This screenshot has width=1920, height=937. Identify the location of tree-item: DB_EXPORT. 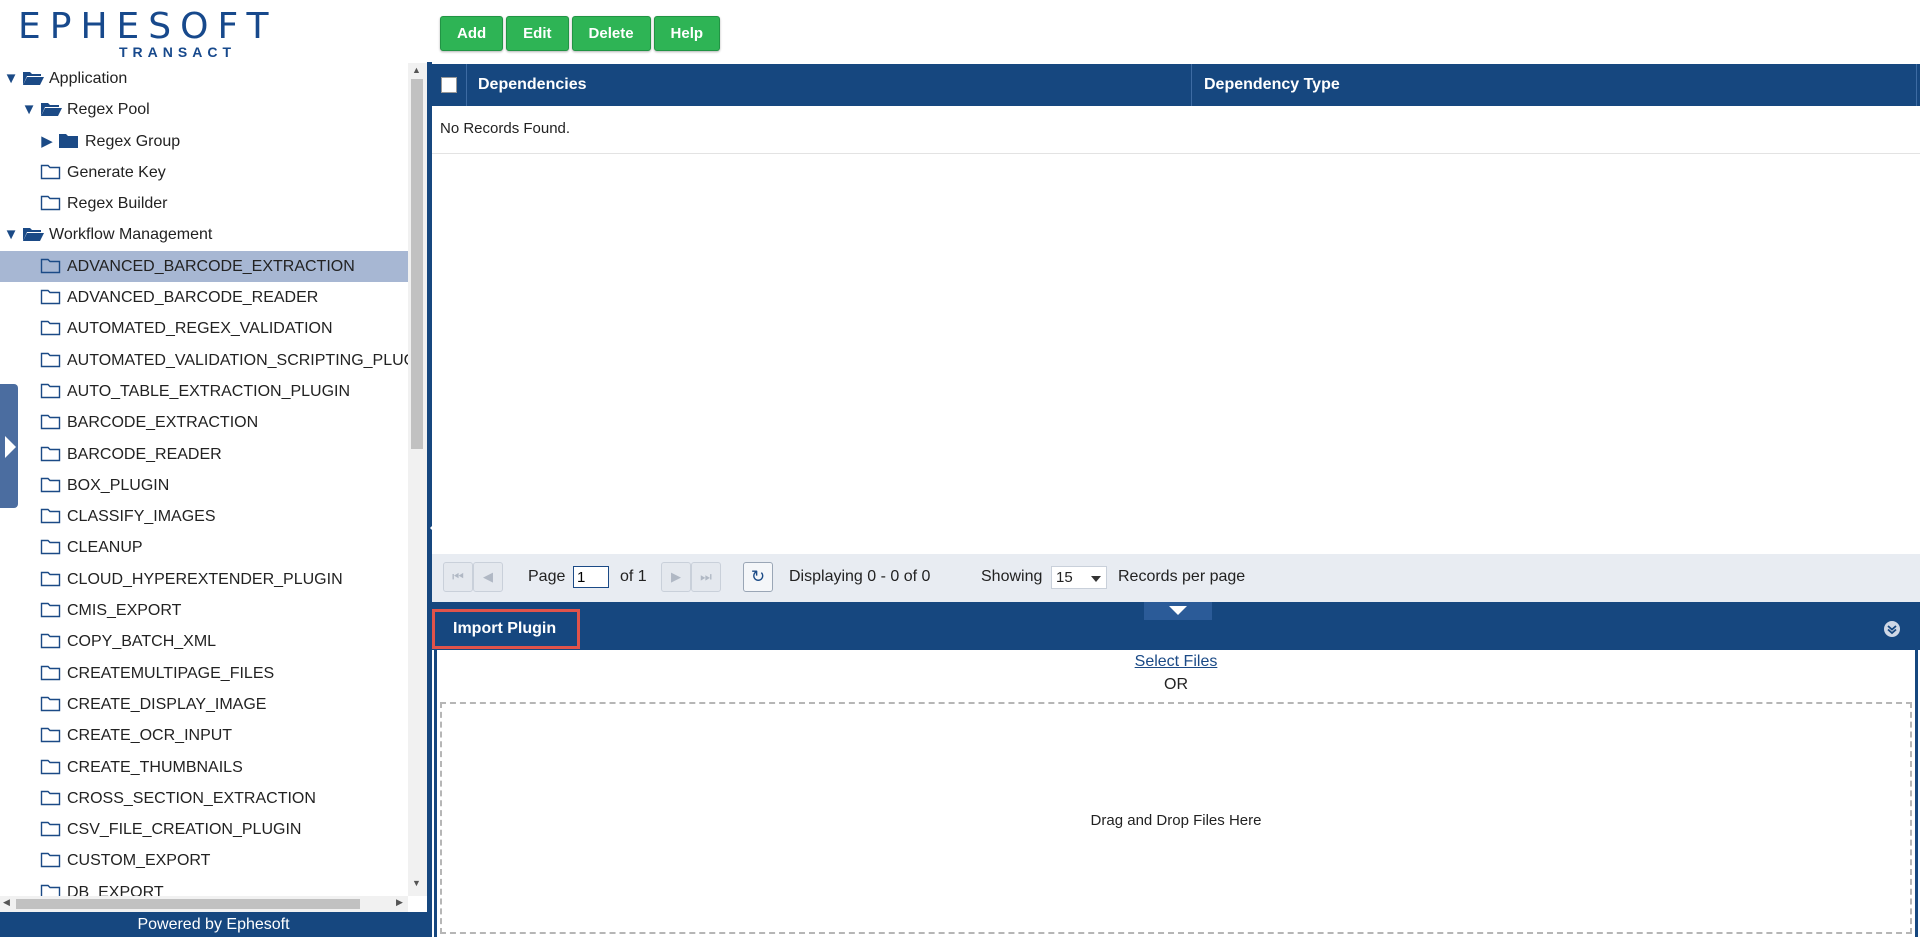
(204, 886).